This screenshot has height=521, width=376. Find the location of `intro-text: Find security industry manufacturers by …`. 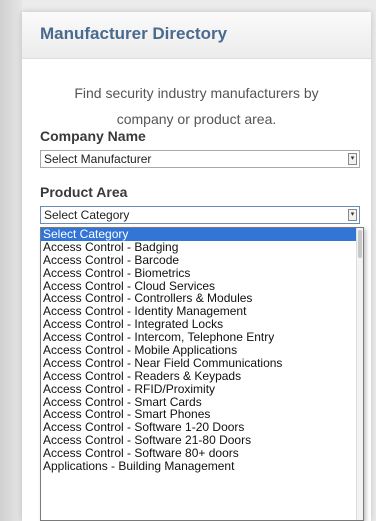

intro-text: Find security industry manufacturers by … is located at coordinates (196, 106).